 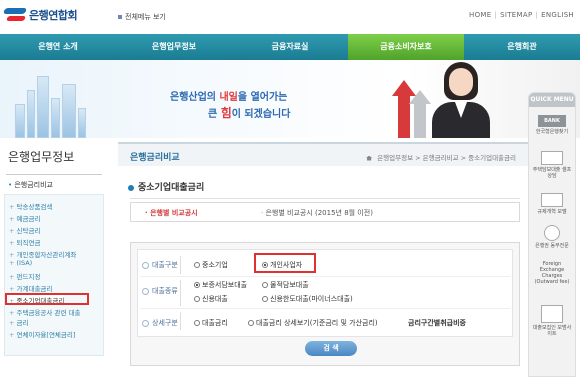 I want to click on option-credit-limit-loan: 신용한도대출(마이너스대출), so click(x=307, y=299).